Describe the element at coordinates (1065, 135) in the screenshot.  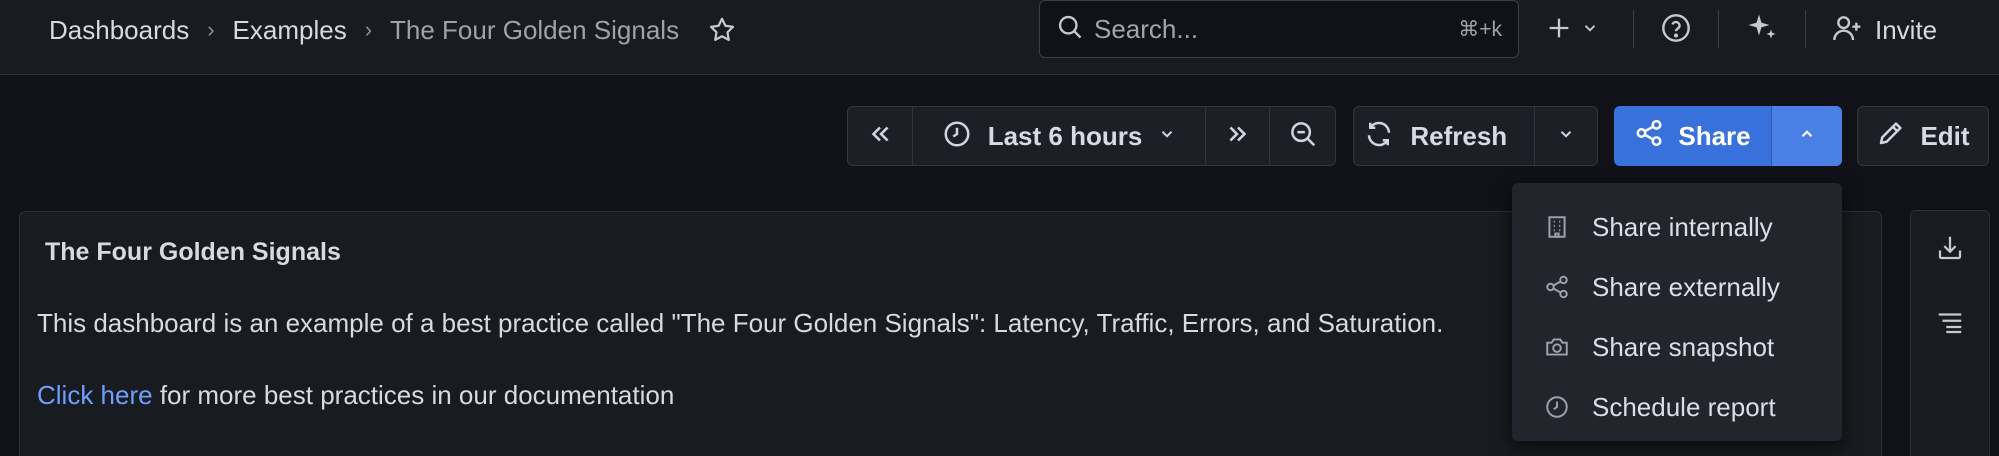
I see `time-range-label: Last 6 hours` at that location.